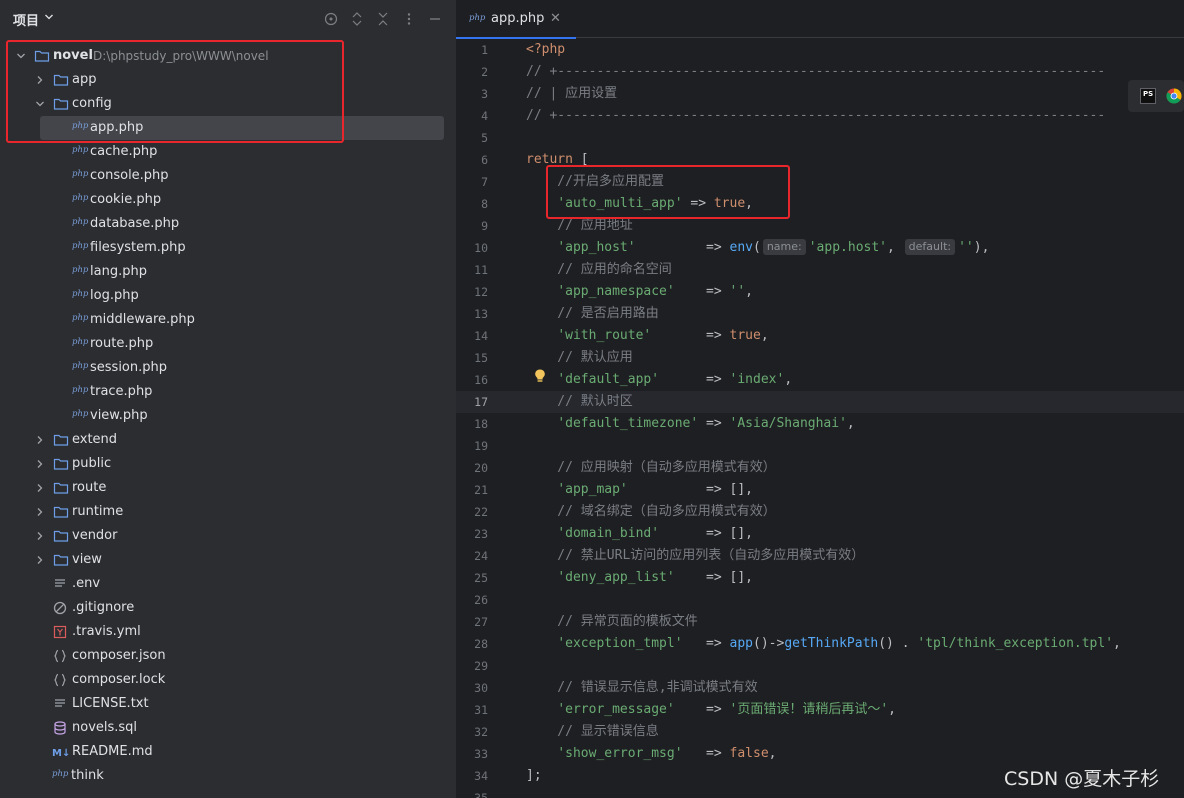  I want to click on code-token: ()->, so click(769, 643).